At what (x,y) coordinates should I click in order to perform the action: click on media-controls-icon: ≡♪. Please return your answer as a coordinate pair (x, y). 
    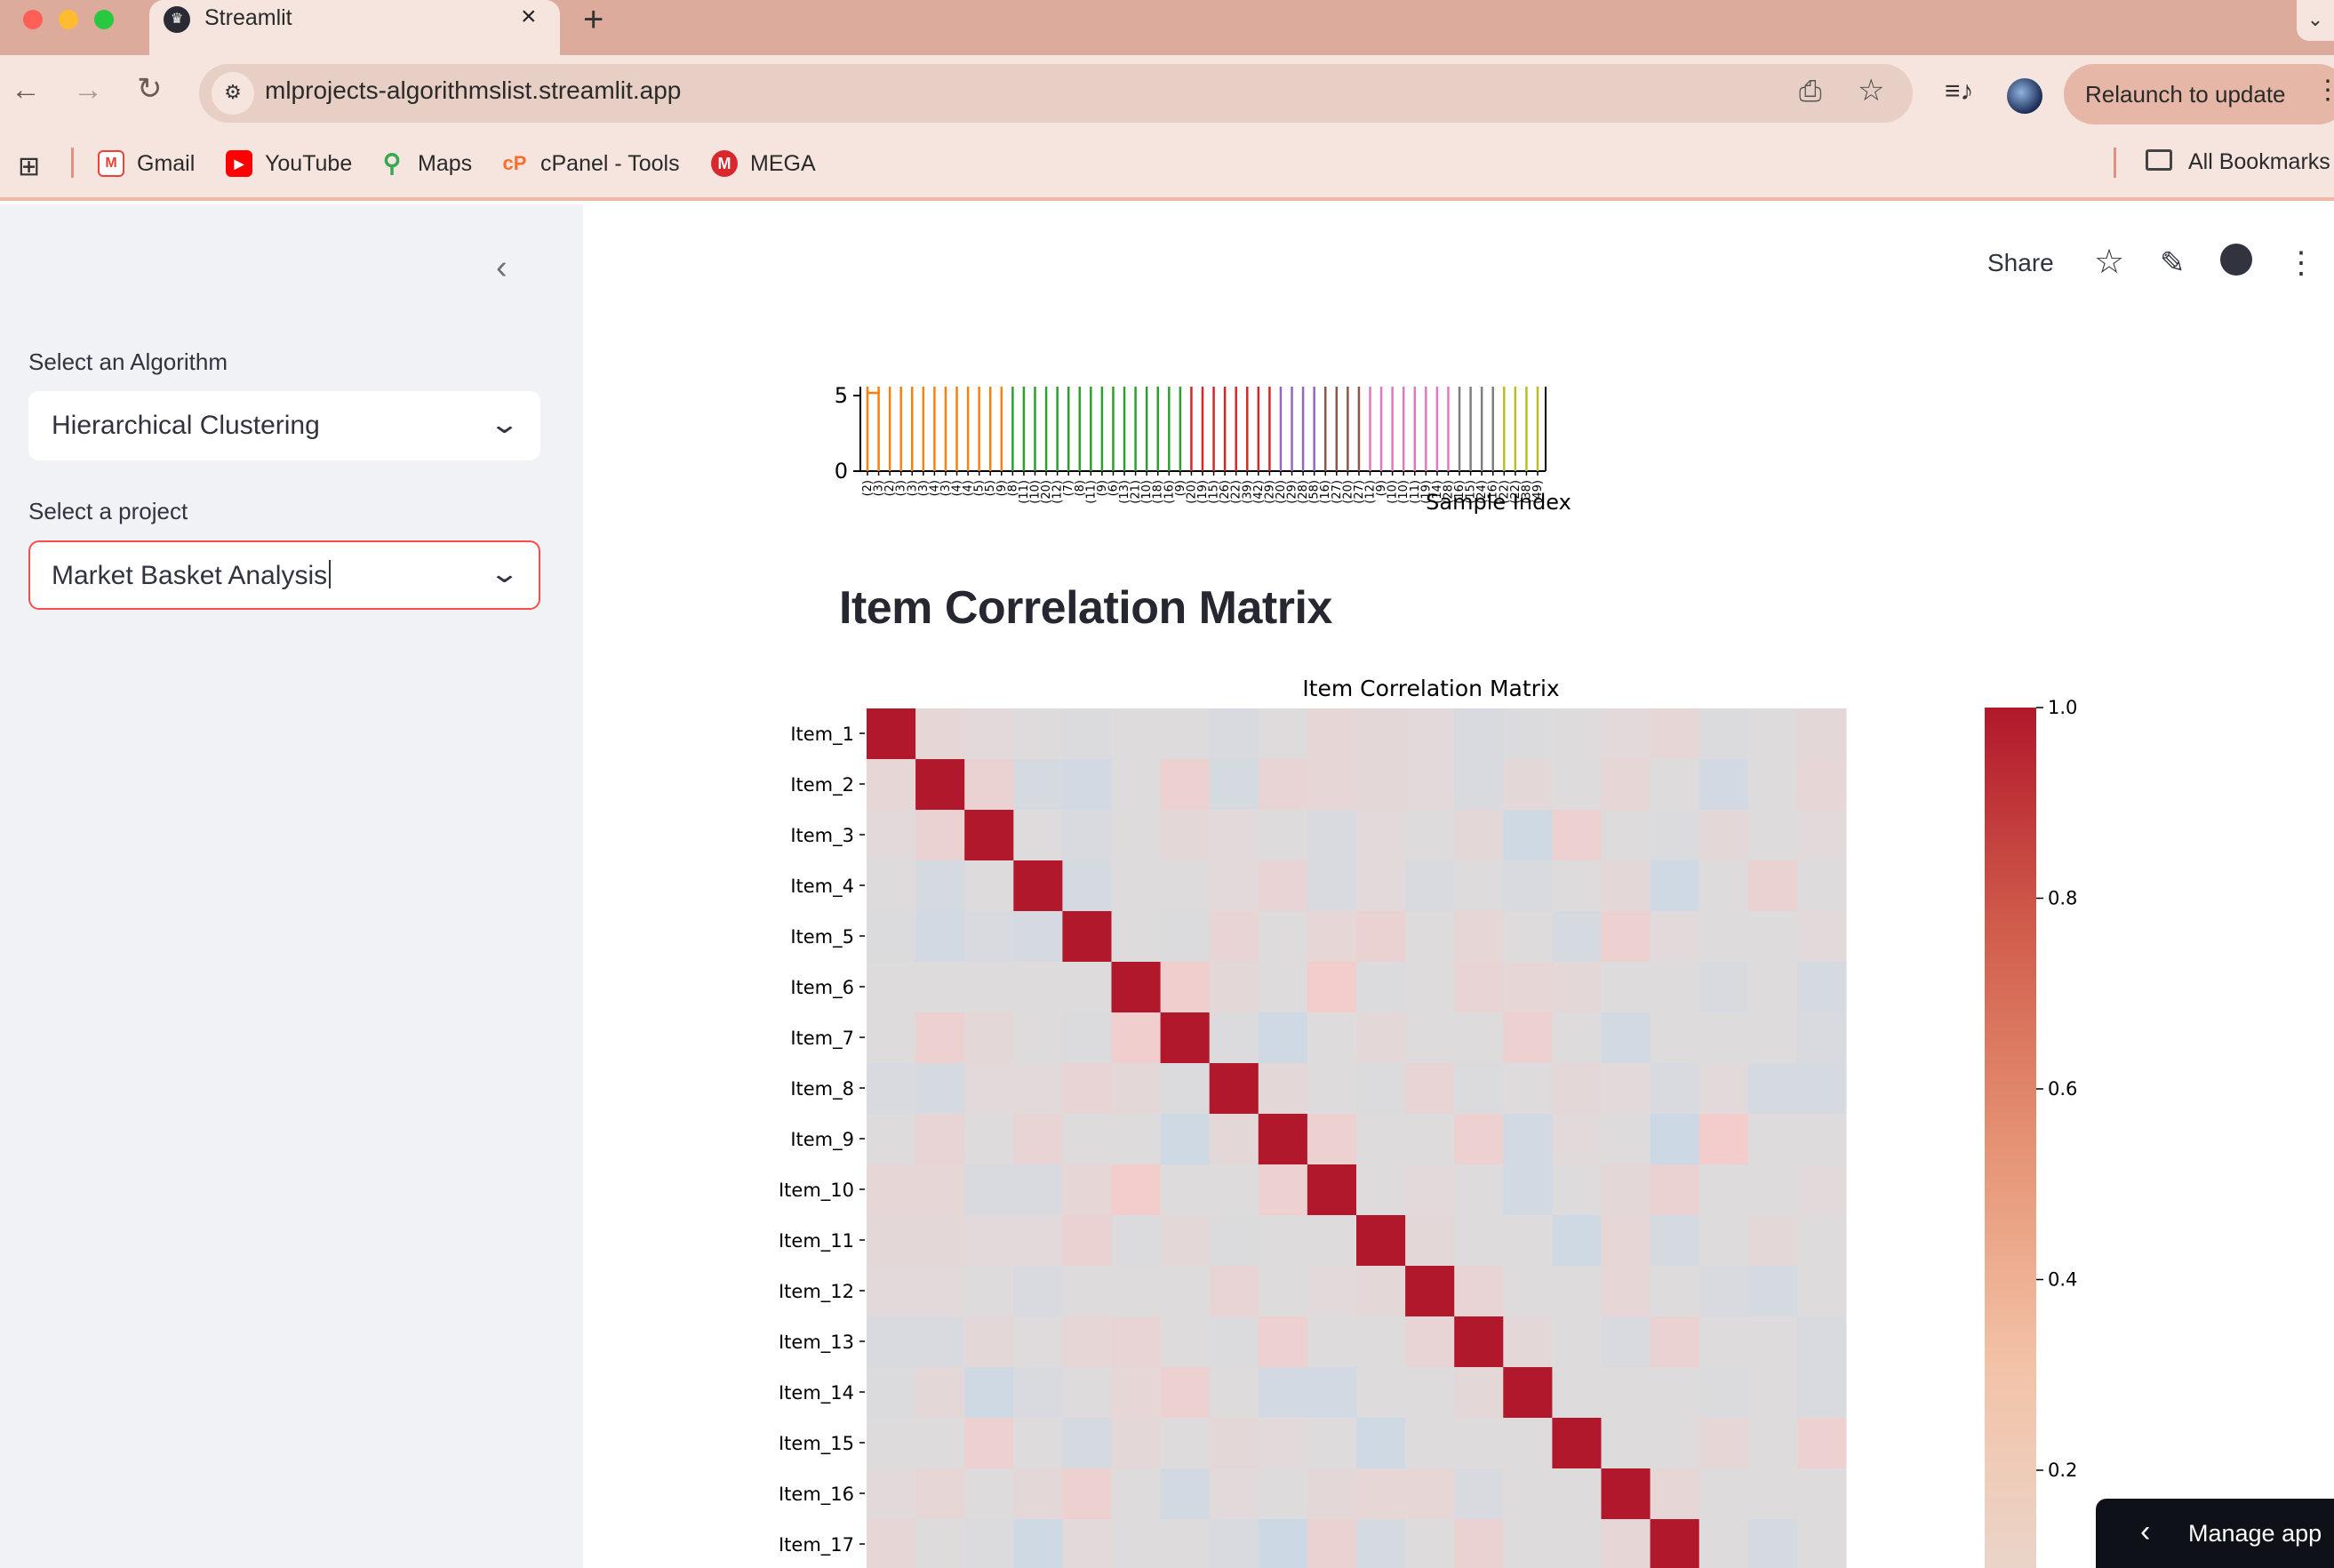
    Looking at the image, I should click on (1959, 91).